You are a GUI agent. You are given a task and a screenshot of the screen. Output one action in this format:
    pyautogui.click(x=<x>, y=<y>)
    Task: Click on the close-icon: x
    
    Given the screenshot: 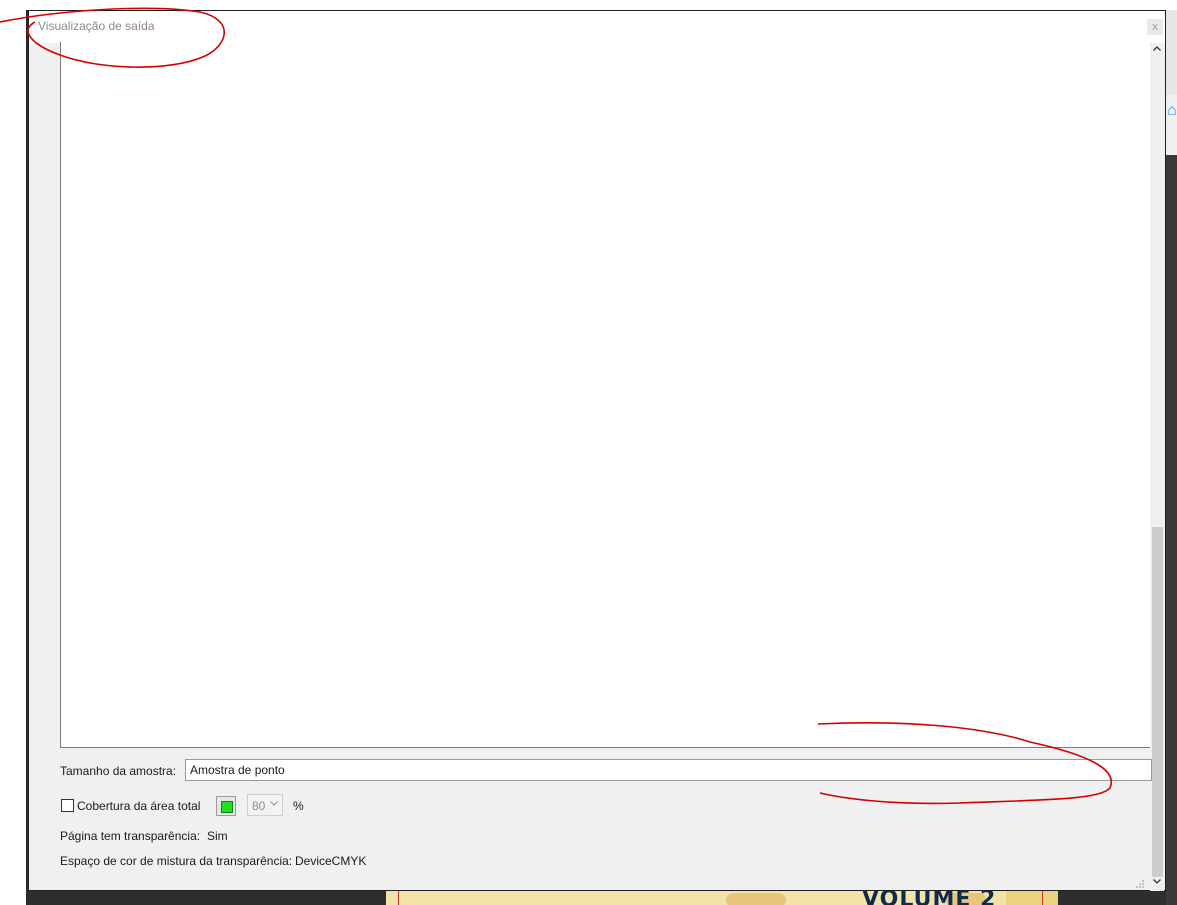 What is the action you would take?
    pyautogui.click(x=1155, y=27)
    